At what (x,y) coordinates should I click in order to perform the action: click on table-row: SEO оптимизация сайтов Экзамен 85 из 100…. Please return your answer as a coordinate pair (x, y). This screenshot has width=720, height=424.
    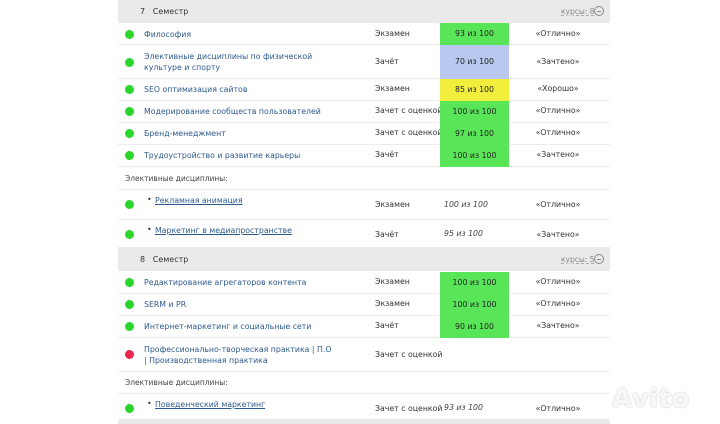
    Looking at the image, I should click on (364, 90).